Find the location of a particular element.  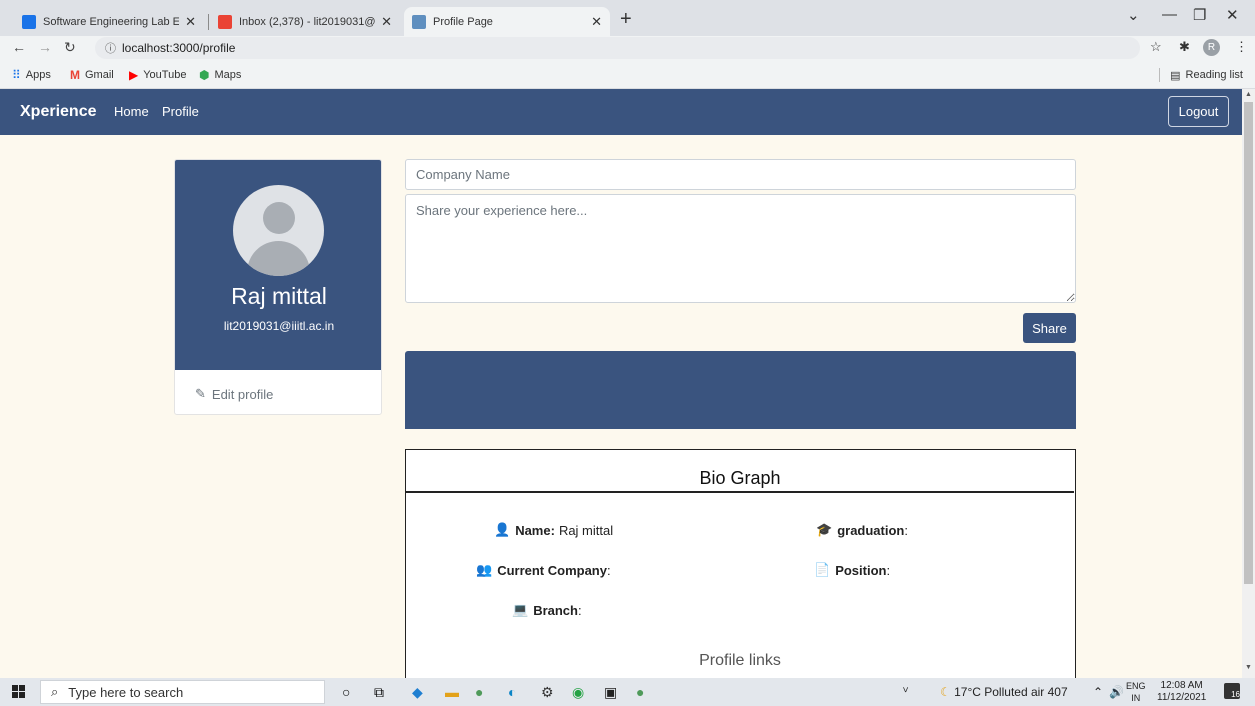

share-button: Share is located at coordinates (1049, 328).